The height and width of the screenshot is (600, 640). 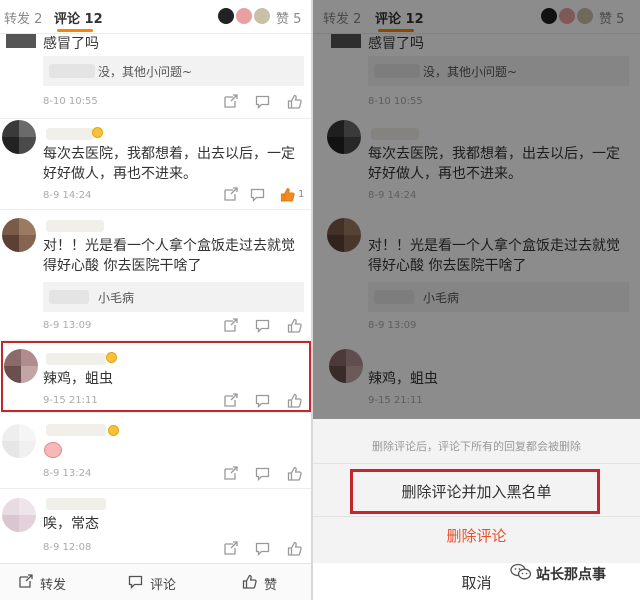 I want to click on comment-text: 对！！光是看一个人拿个盒饭走过去就觉得好心酸 你去医院干啥了, so click(x=169, y=256).